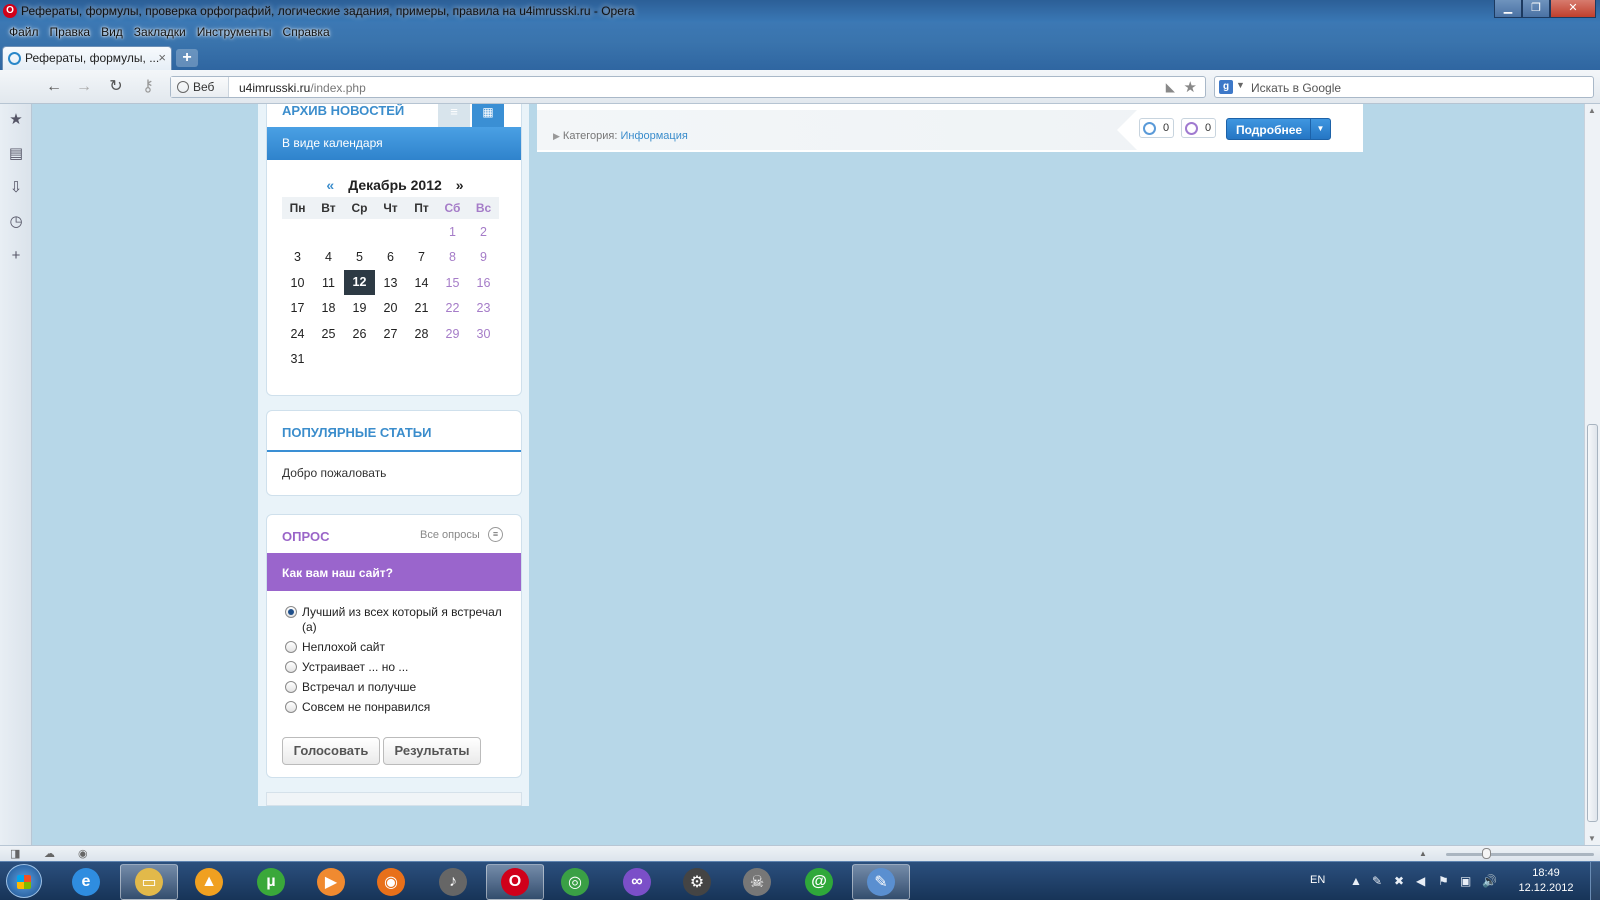  What do you see at coordinates (395, 620) in the screenshot?
I see `poll-option: Лучший из всех который я встречал (а)` at bounding box center [395, 620].